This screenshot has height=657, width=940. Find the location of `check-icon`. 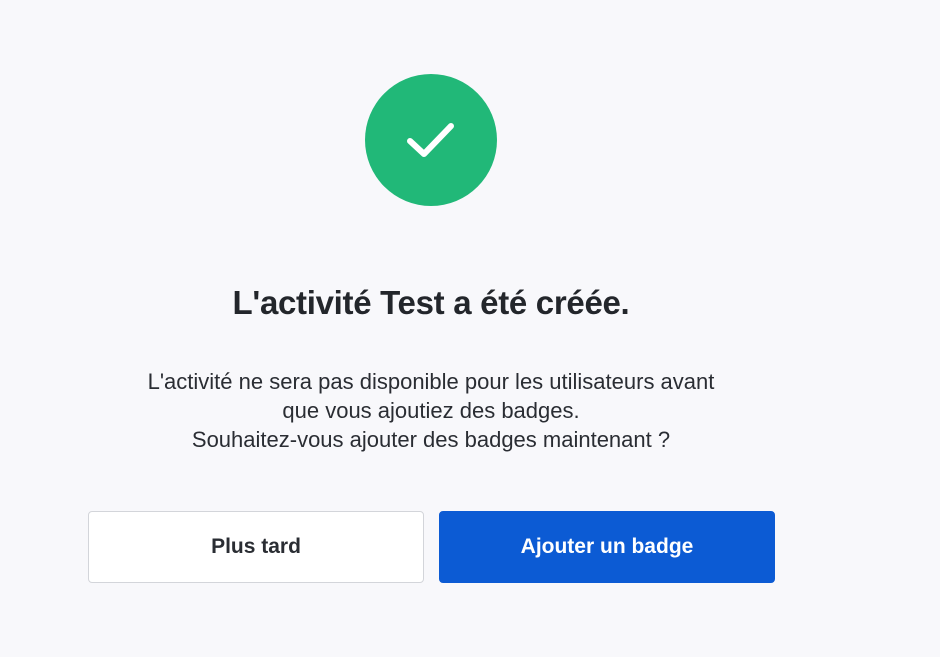

check-icon is located at coordinates (430, 140).